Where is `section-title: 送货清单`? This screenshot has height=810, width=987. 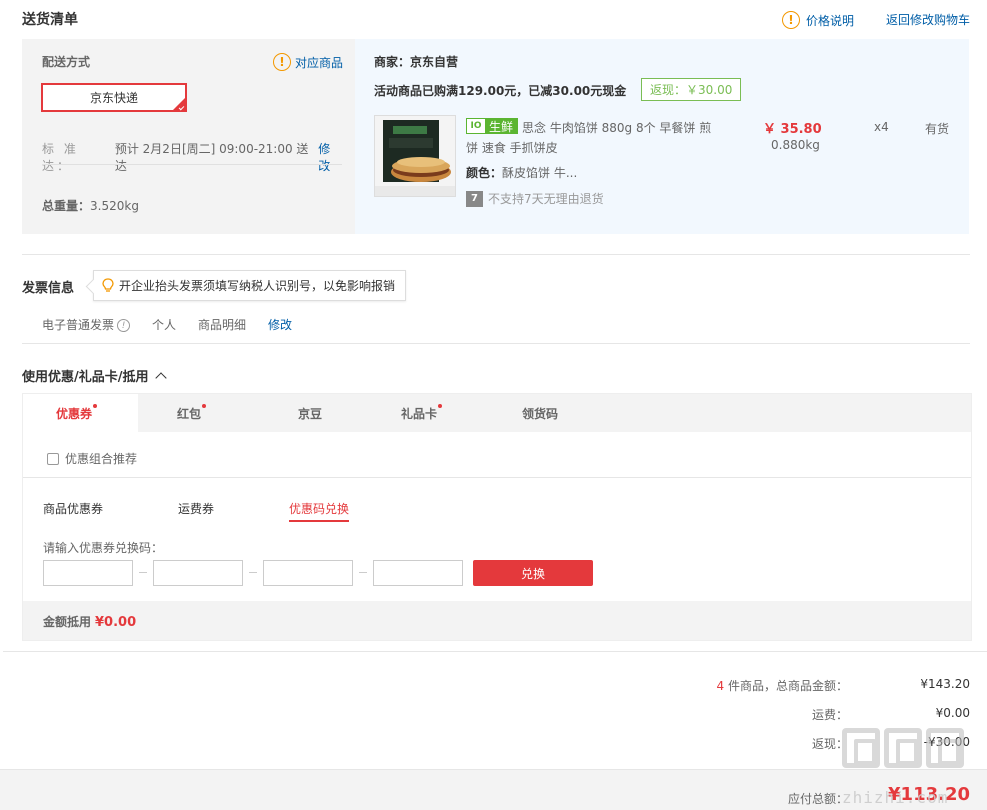
section-title: 送货清单 is located at coordinates (50, 20).